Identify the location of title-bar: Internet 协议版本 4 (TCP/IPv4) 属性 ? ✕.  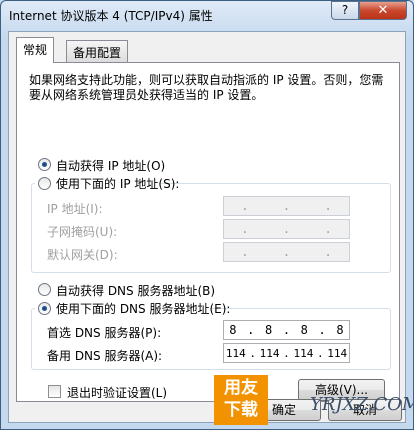
(207, 16).